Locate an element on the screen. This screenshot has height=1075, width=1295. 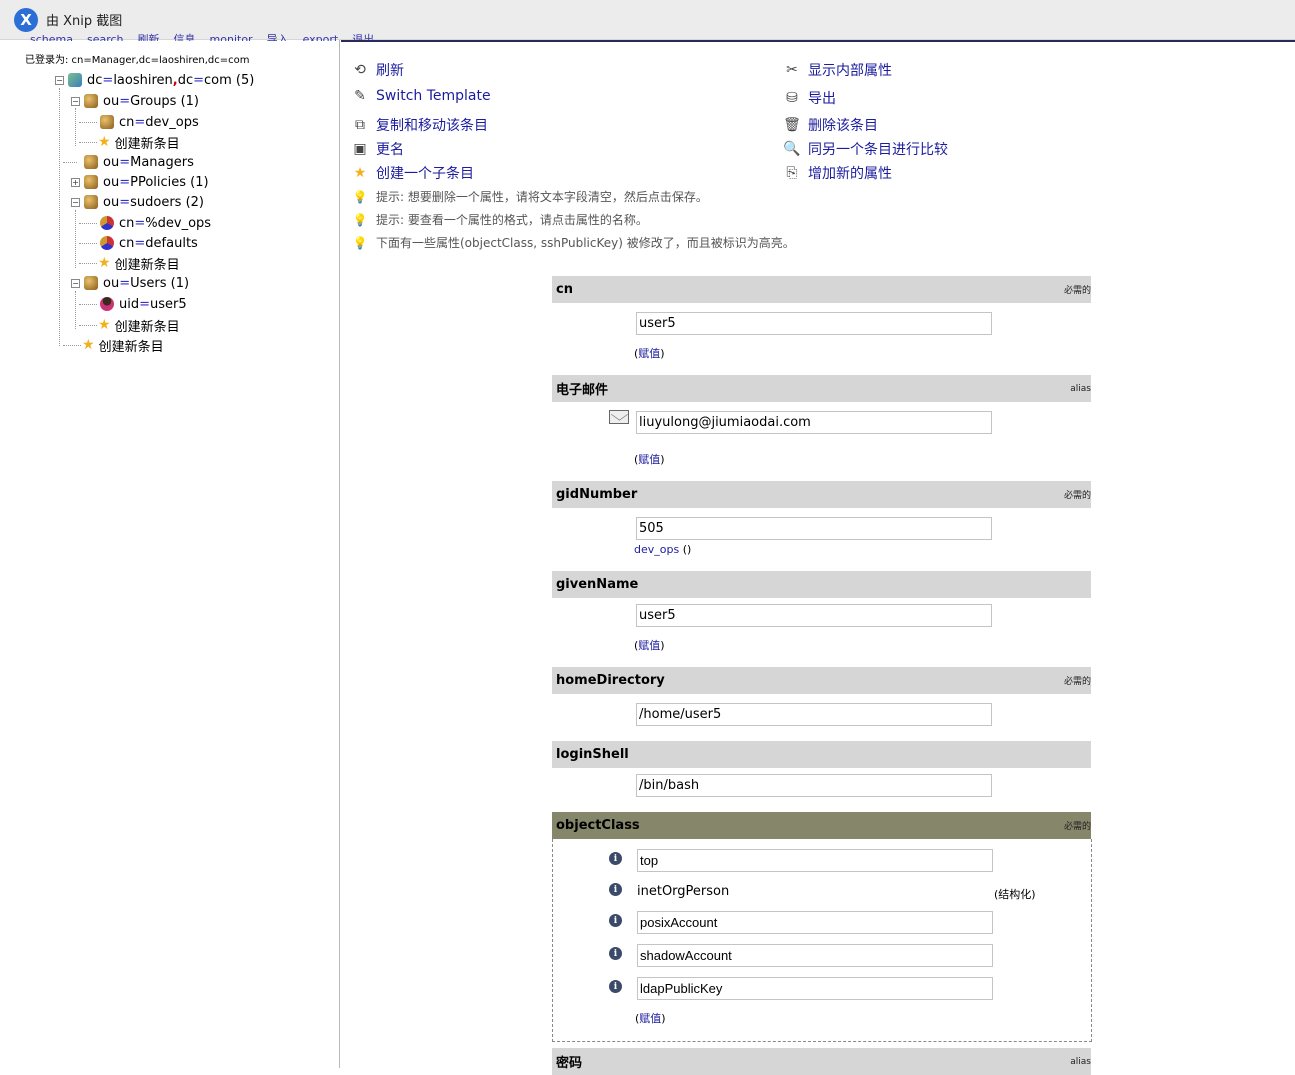
attr-header-gidnumber: gidNumber 必需的 is located at coordinates (821, 494).